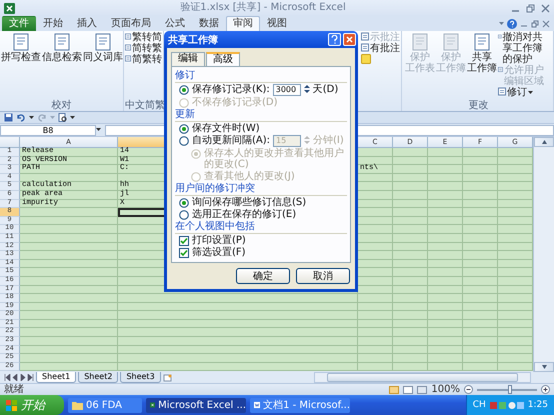 The height and width of the screenshot is (415, 554). I want to click on clock: 1:25, so click(538, 405).